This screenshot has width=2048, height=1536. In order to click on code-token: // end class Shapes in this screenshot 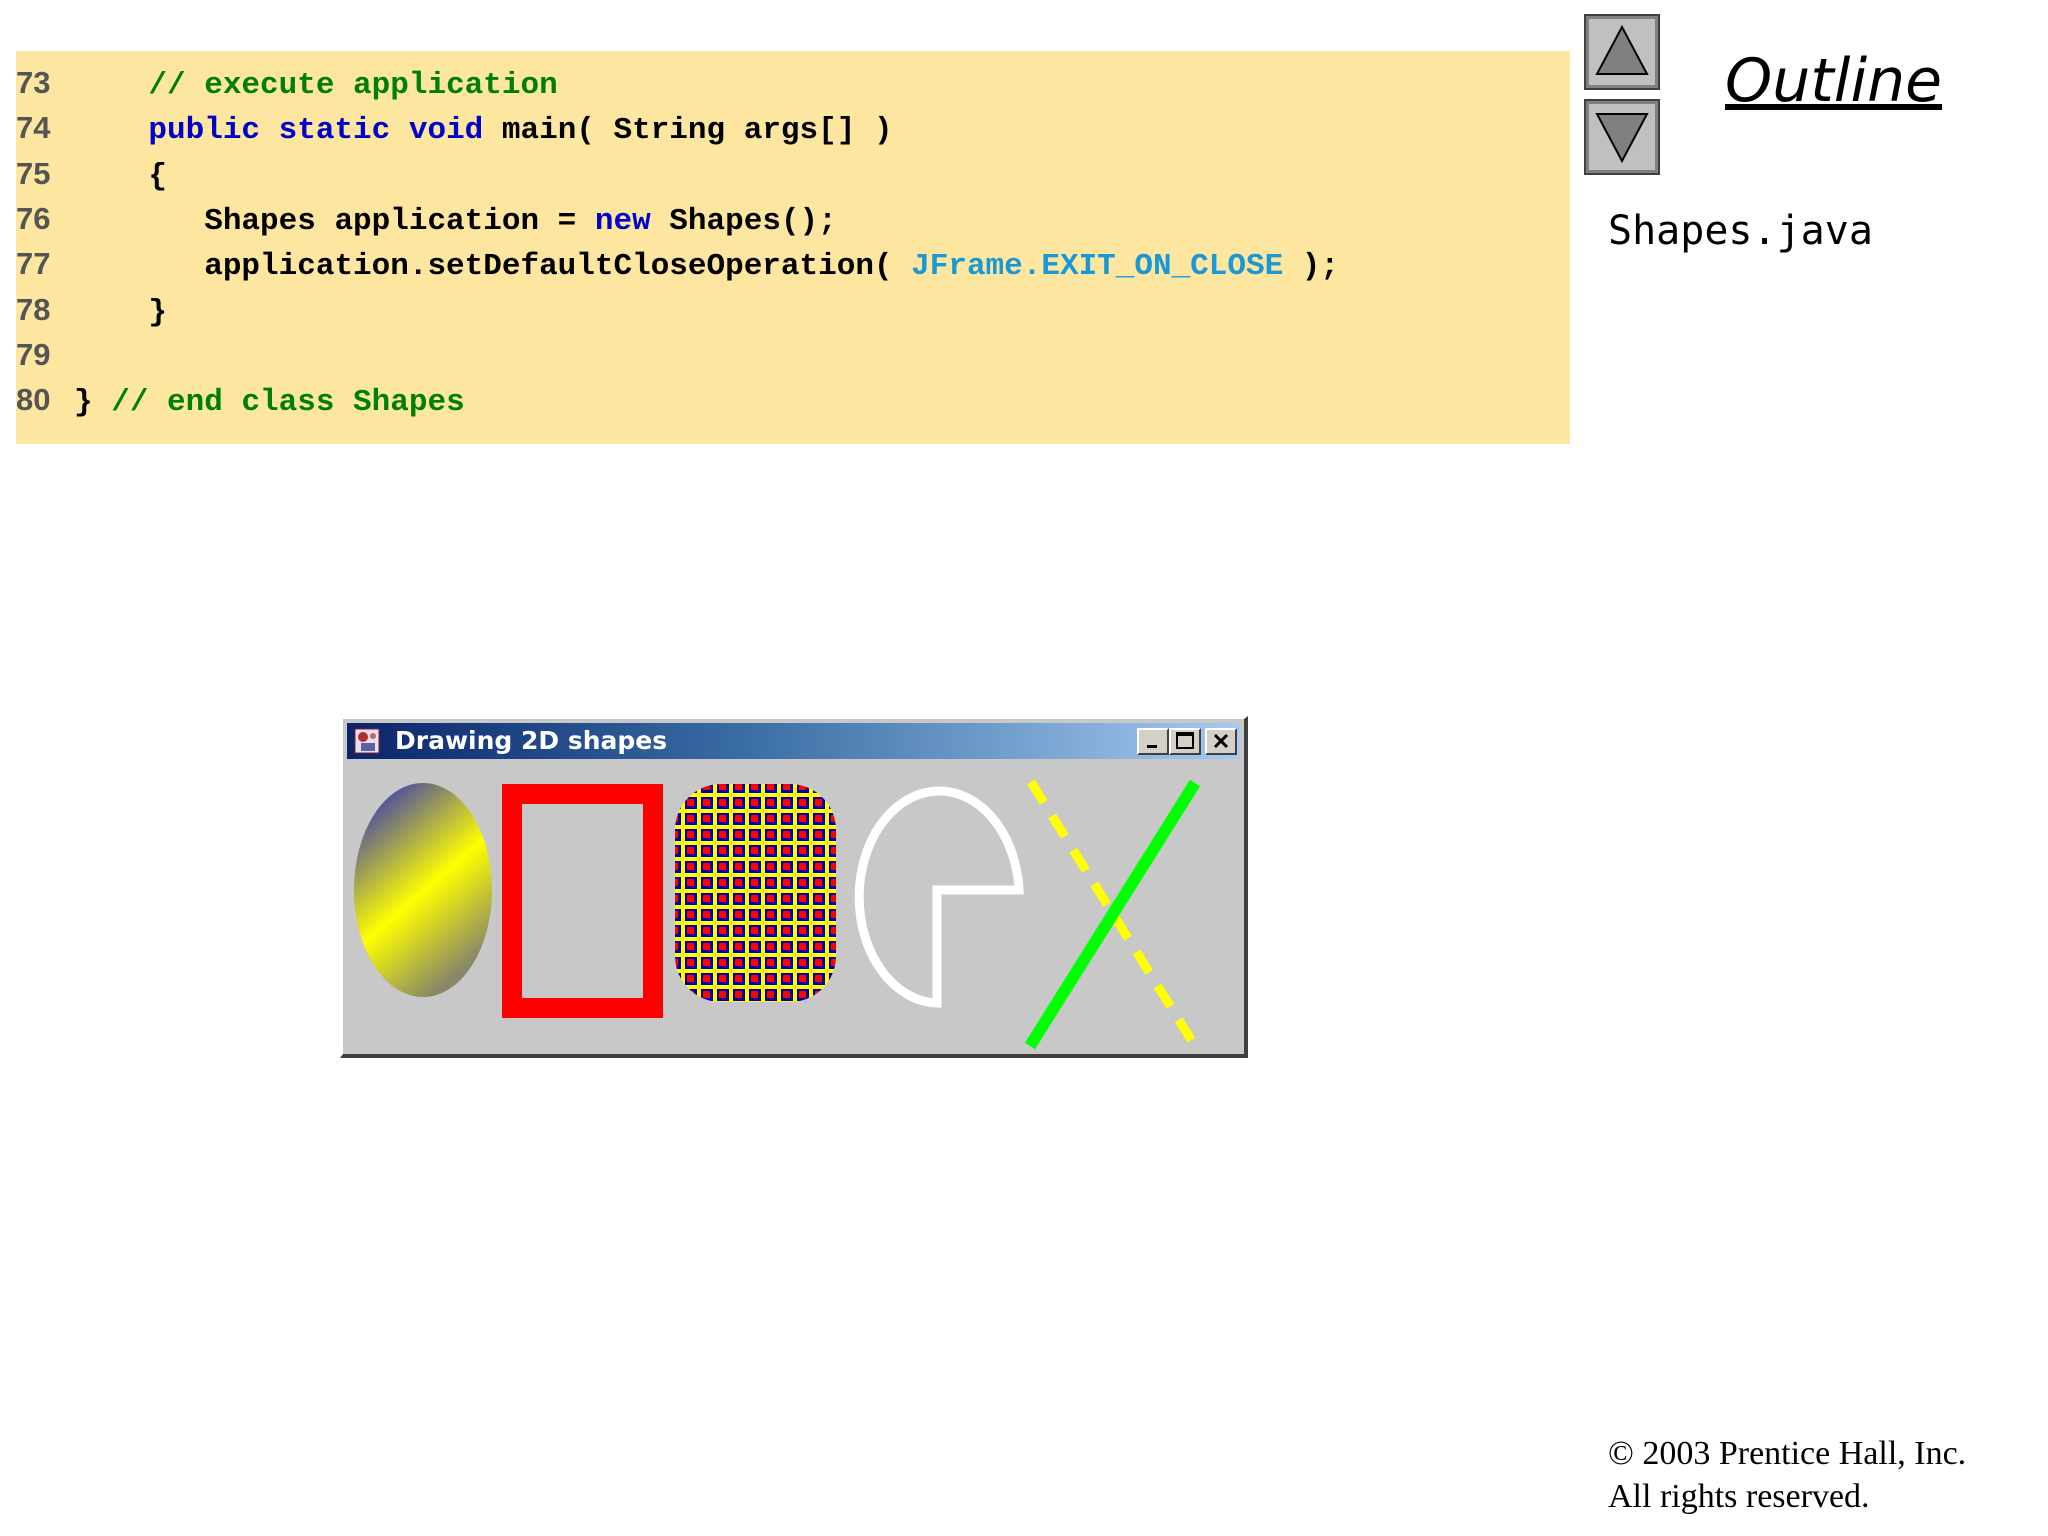, I will do `click(288, 403)`.